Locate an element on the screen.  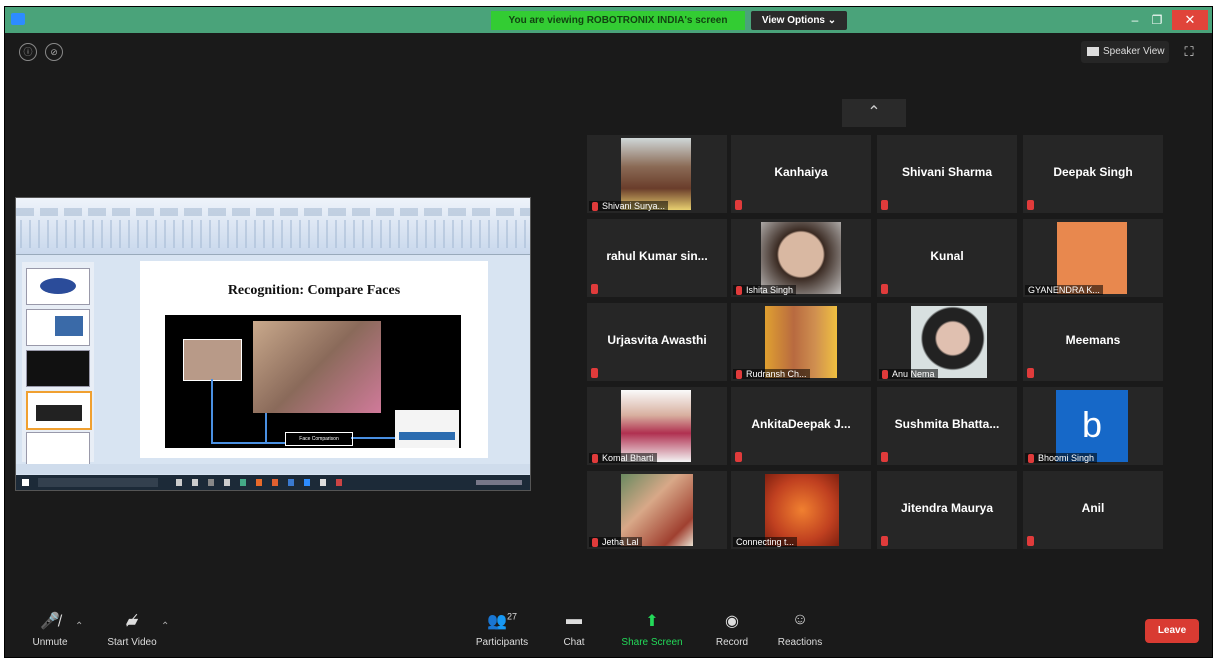
participant-name-label: Ishita Singh is located at coordinates (765, 289).